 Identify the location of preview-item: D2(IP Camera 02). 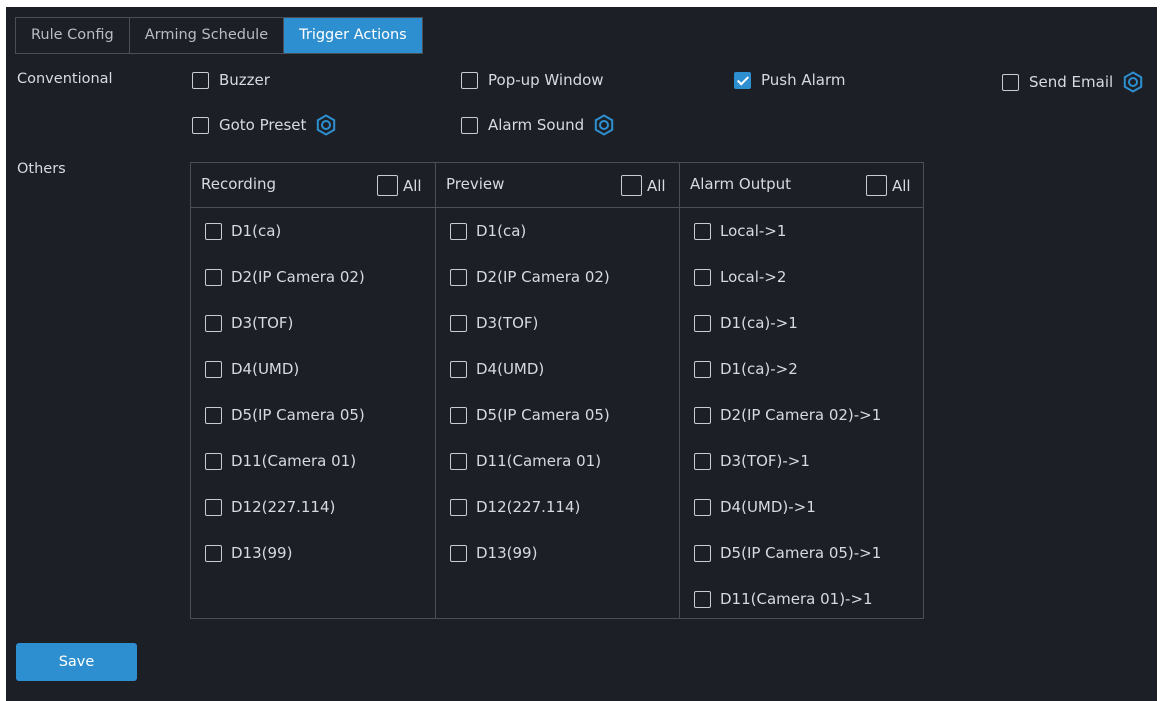
(530, 277).